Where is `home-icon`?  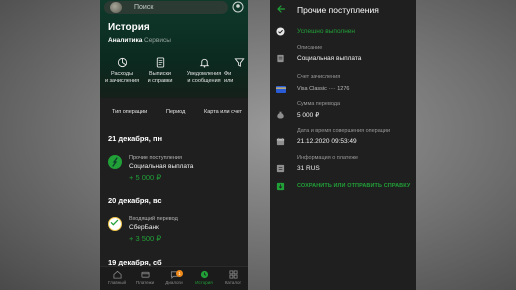
home-icon is located at coordinates (117, 274).